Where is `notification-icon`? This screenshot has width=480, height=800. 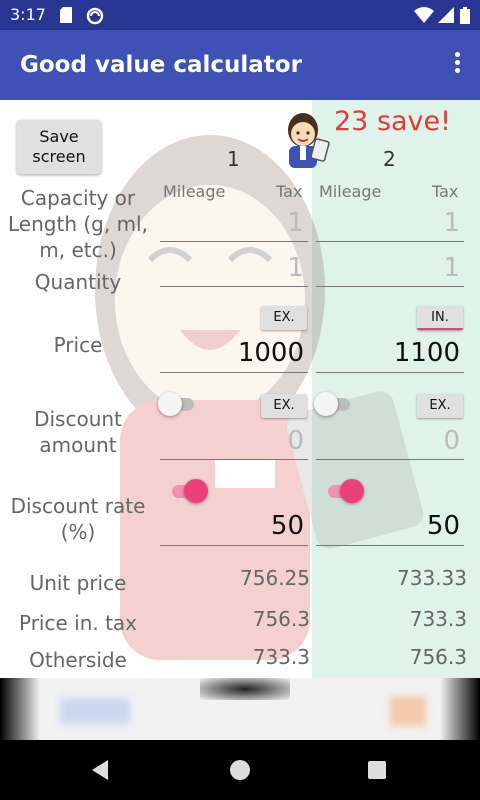
notification-icon is located at coordinates (95, 16).